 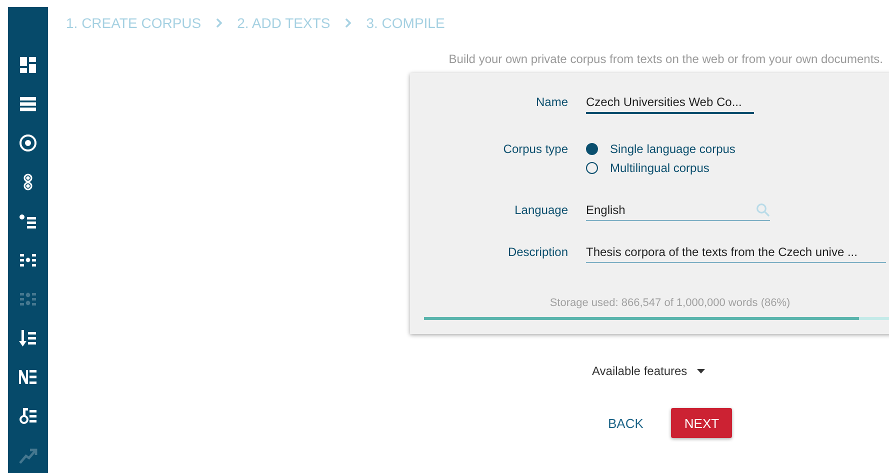 I want to click on sort-down-icon, so click(x=28, y=338).